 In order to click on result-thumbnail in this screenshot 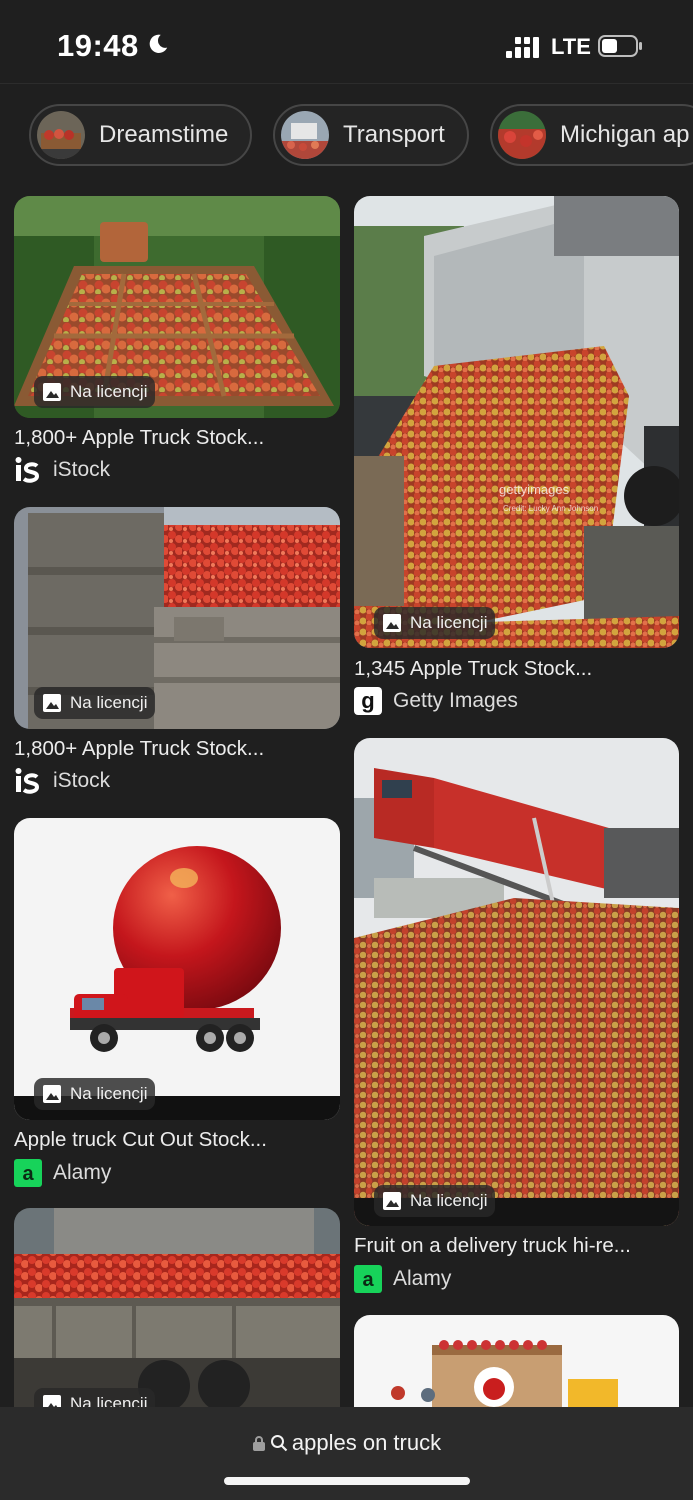, I will do `click(177, 969)`.